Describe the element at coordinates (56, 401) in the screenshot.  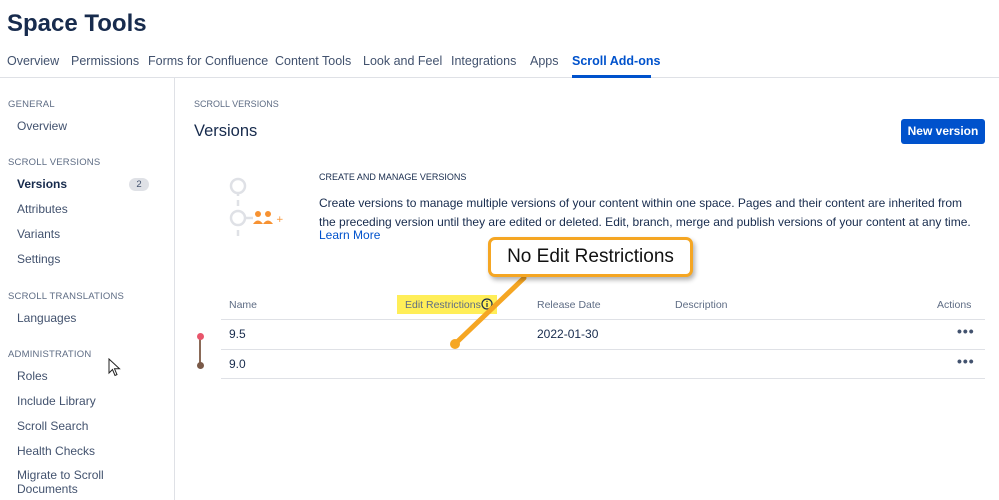
I see `sidebar-item-include-library: Include Library` at that location.